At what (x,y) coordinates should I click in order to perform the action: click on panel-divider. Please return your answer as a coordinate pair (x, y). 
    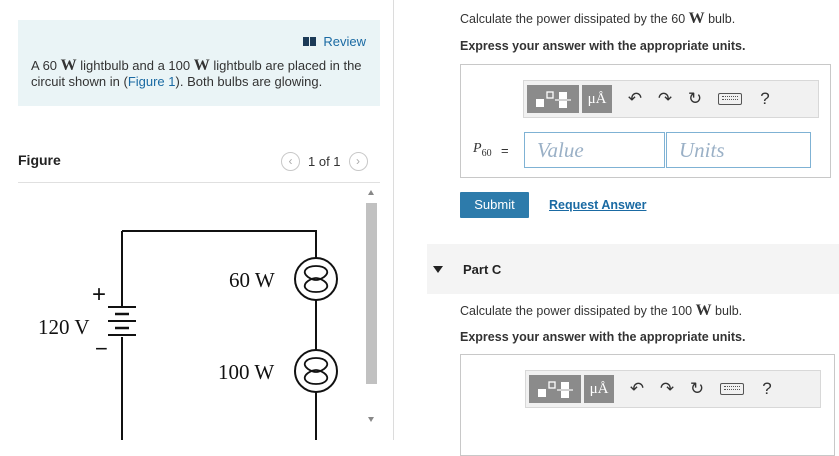
    Looking at the image, I should click on (393, 220).